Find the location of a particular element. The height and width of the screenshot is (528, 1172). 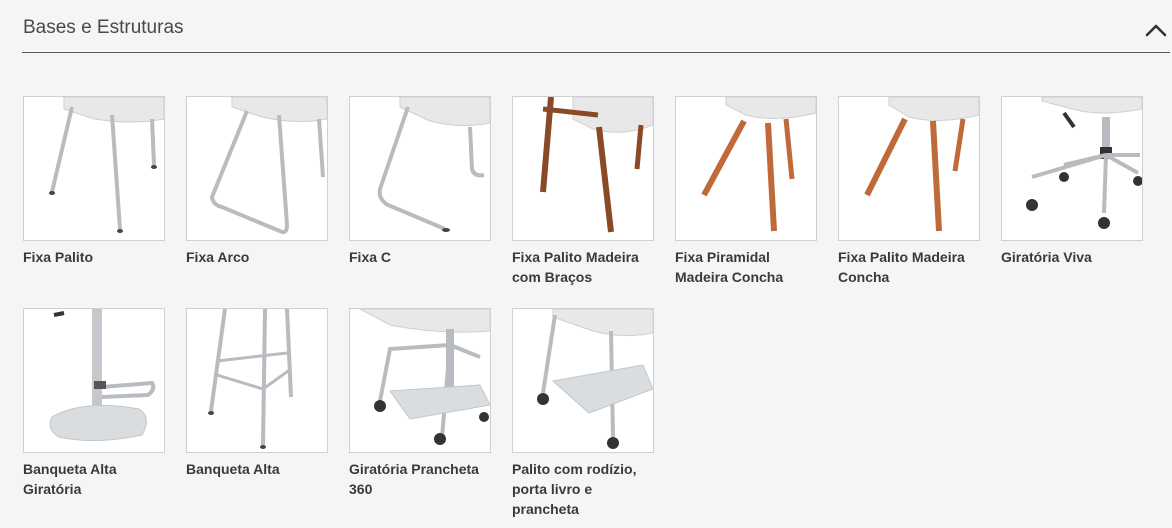

base-card-giratoria-prancheta-360: Giratória Prancheta 360 is located at coordinates (420, 403).